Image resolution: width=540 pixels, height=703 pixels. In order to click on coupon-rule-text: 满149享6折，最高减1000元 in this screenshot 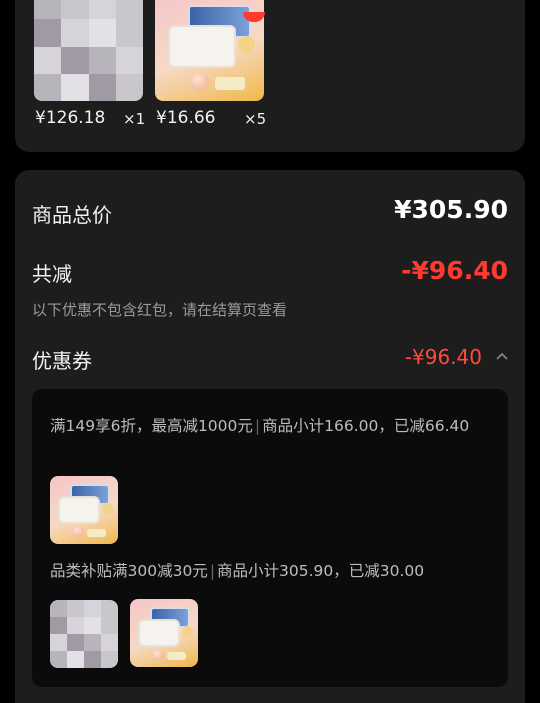, I will do `click(151, 426)`.